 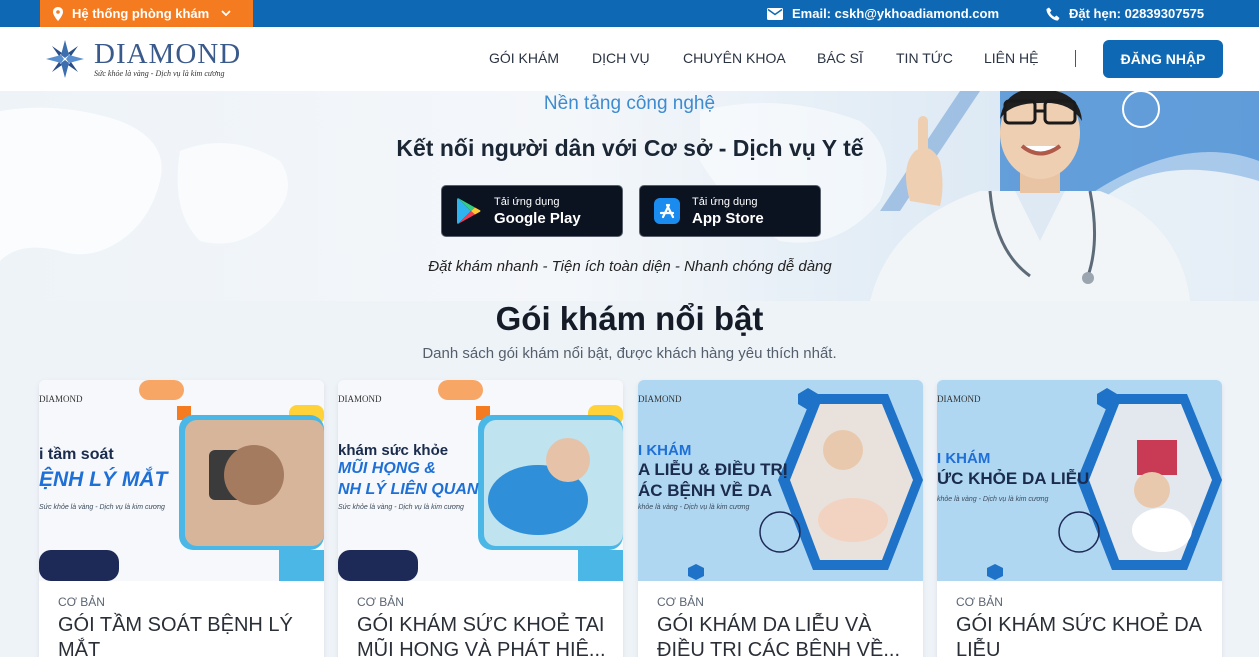 I want to click on google-play-small: Tải ứng dụng, so click(x=527, y=201).